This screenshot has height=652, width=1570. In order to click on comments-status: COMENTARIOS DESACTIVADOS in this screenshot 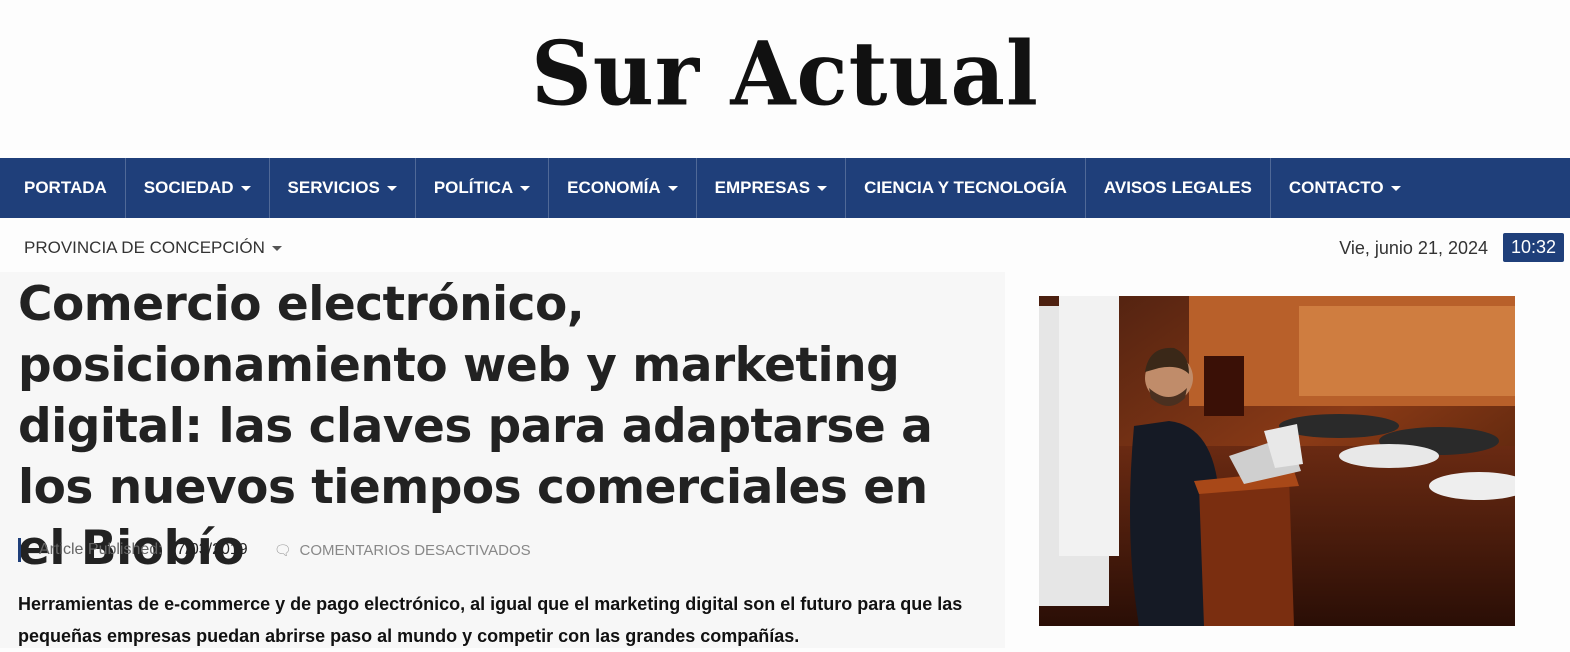, I will do `click(415, 550)`.